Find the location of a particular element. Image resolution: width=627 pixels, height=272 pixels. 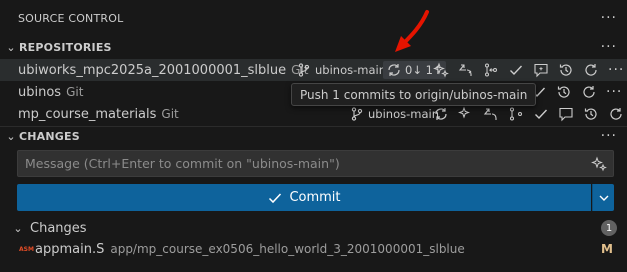

repo-row: mp_course_materials Git ubinos-main ··· is located at coordinates (313, 114).